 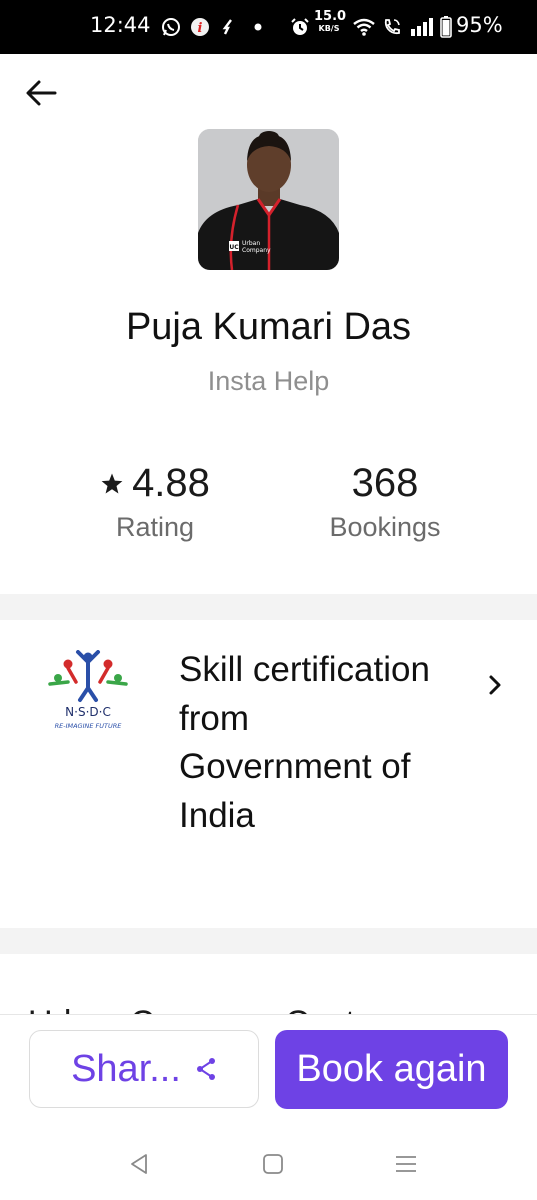 I want to click on share-icon, so click(x=205, y=1069).